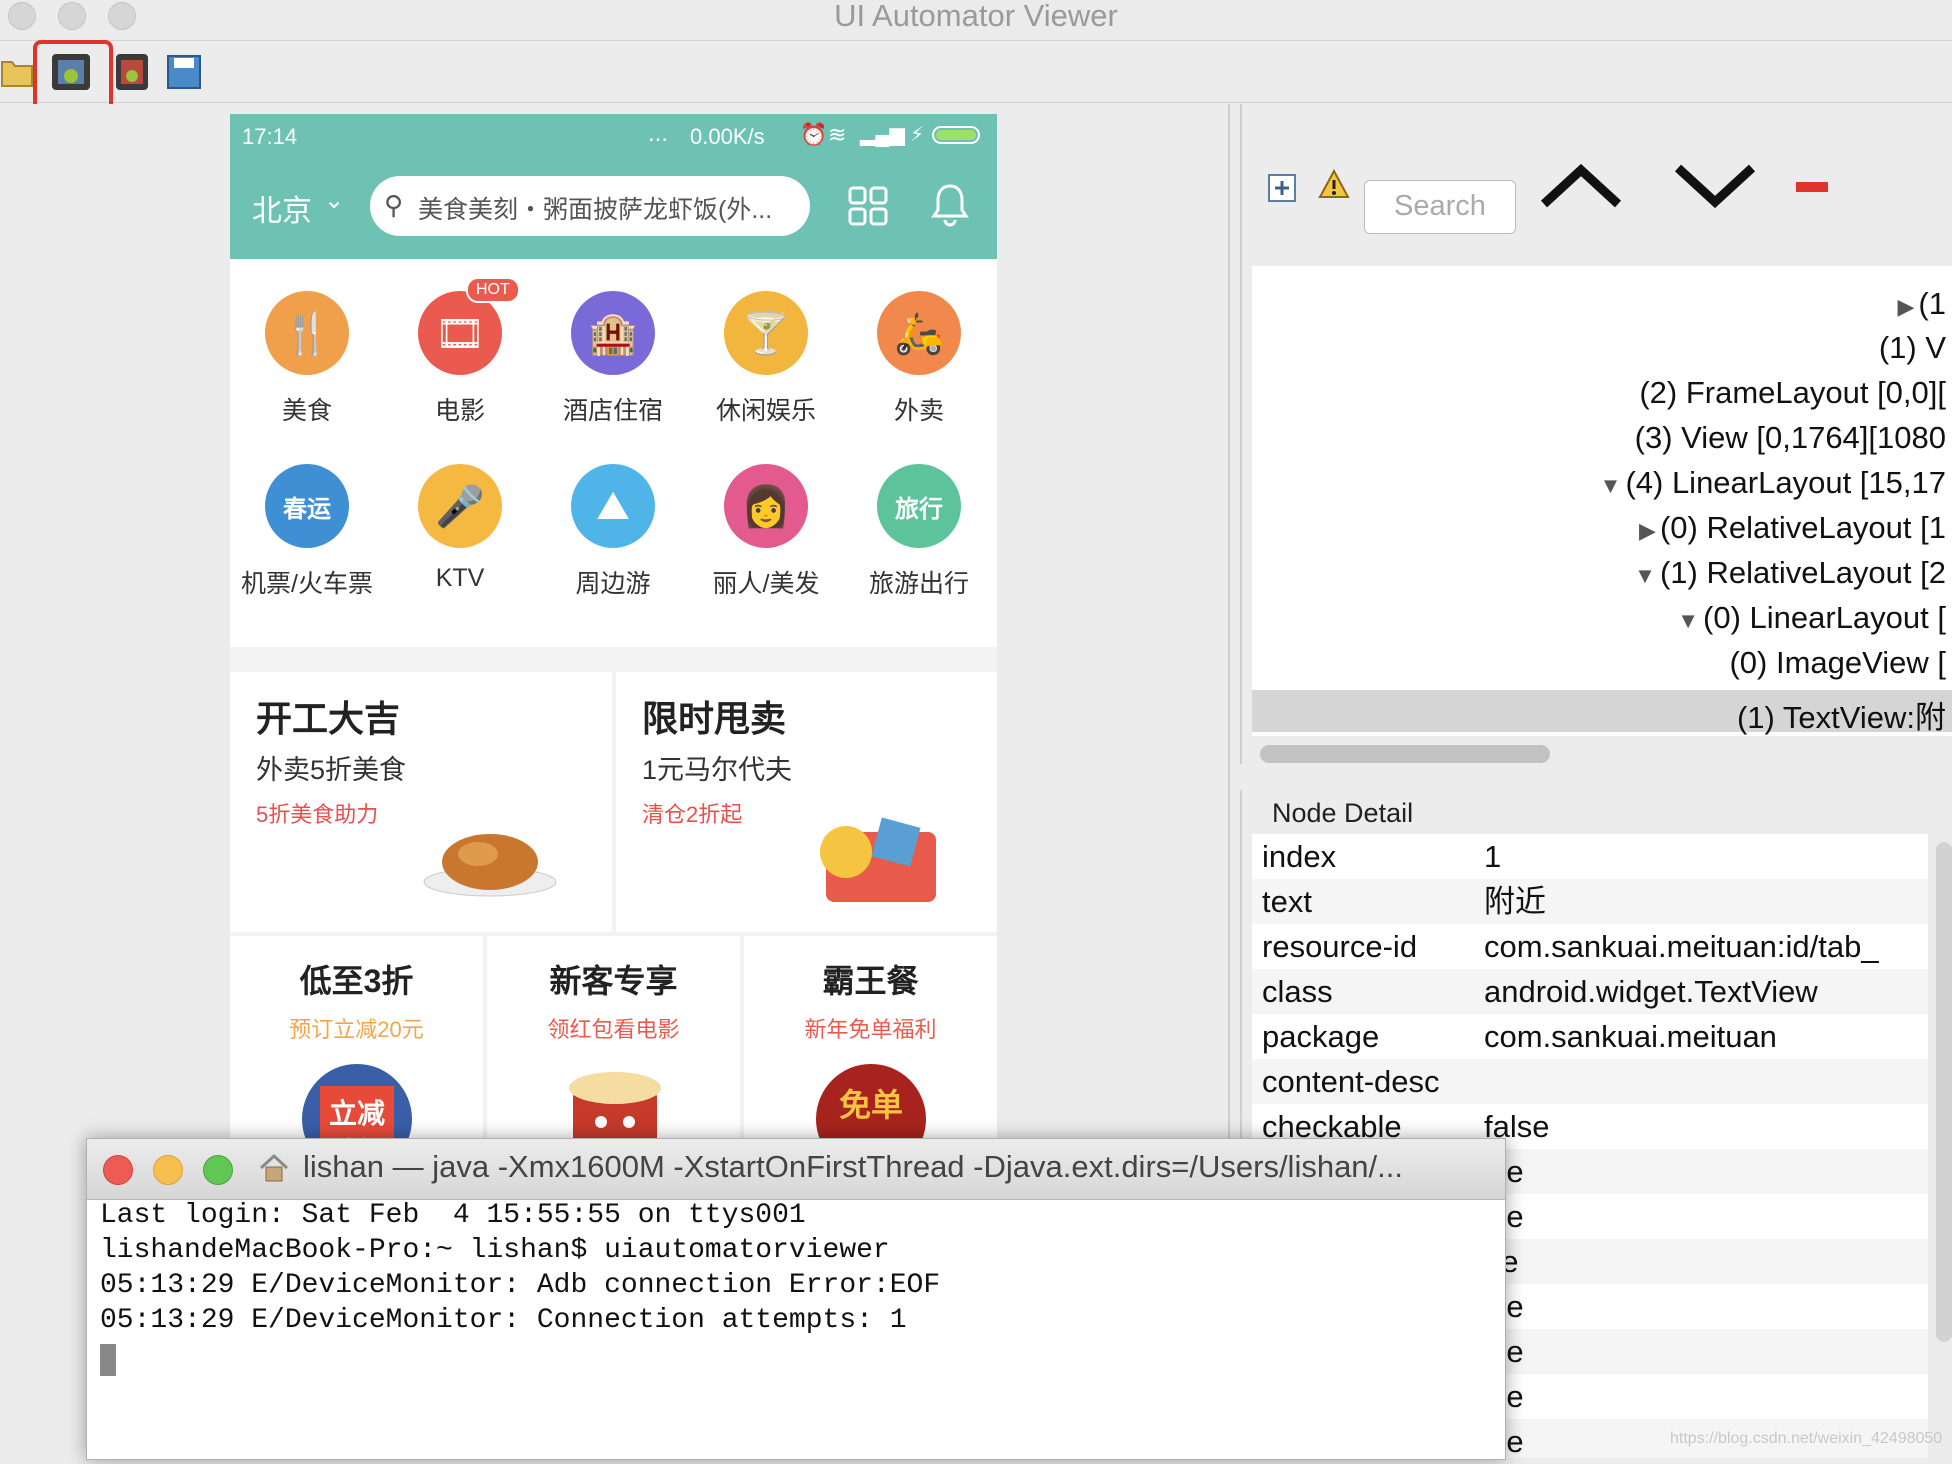  Describe the element at coordinates (1343, 813) in the screenshot. I see `node-detail-title: Node Detail` at that location.